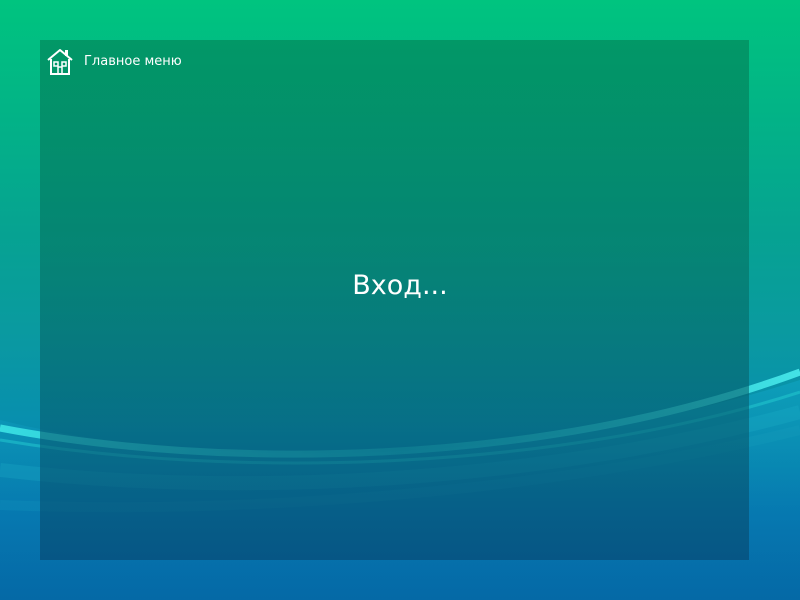 The image size is (800, 600). Describe the element at coordinates (133, 61) in the screenshot. I see `home-menu-label: Главное меню` at that location.